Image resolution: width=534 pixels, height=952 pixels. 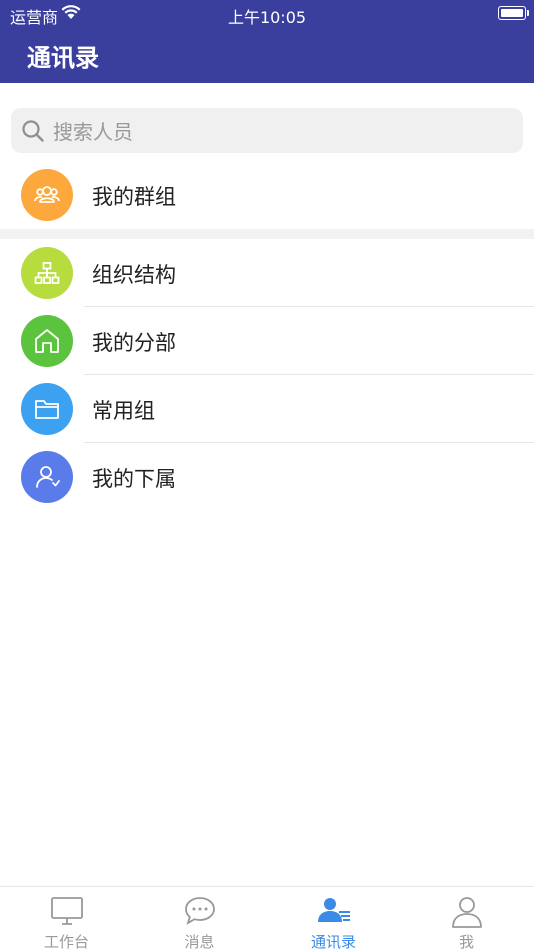 What do you see at coordinates (283, 131) in the screenshot?
I see `search-input` at bounding box center [283, 131].